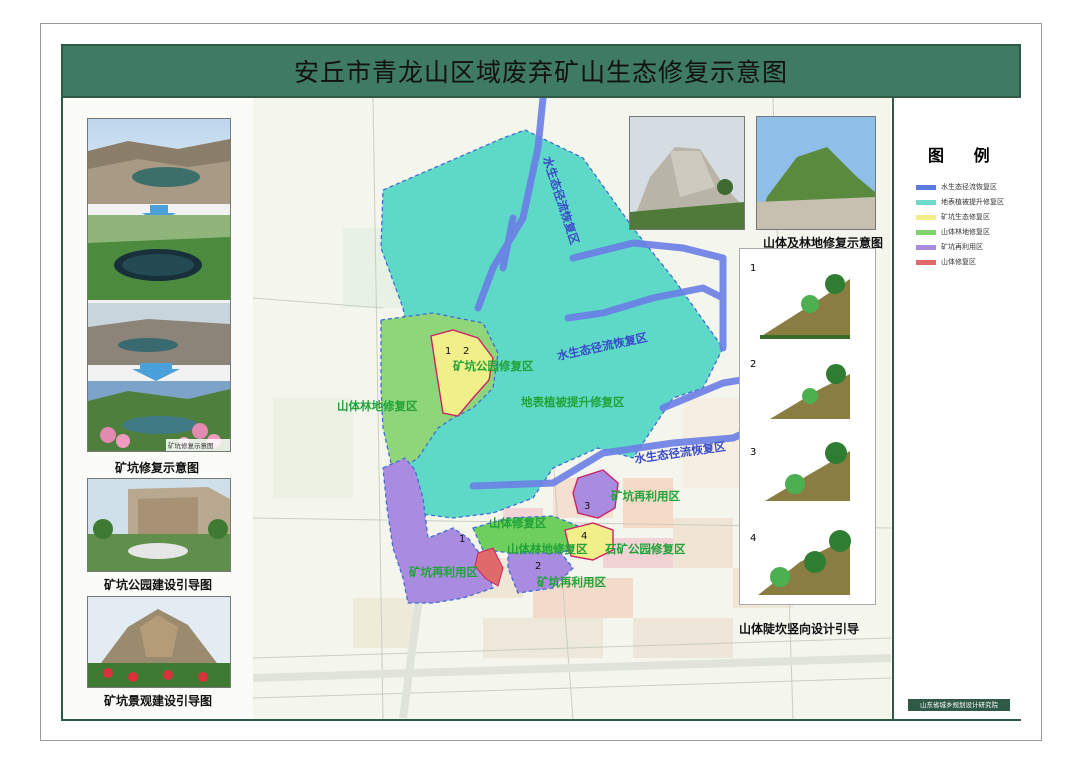 This screenshot has height=763, width=1080. I want to click on label-forest-left: 山体林地修复区, so click(377, 406).